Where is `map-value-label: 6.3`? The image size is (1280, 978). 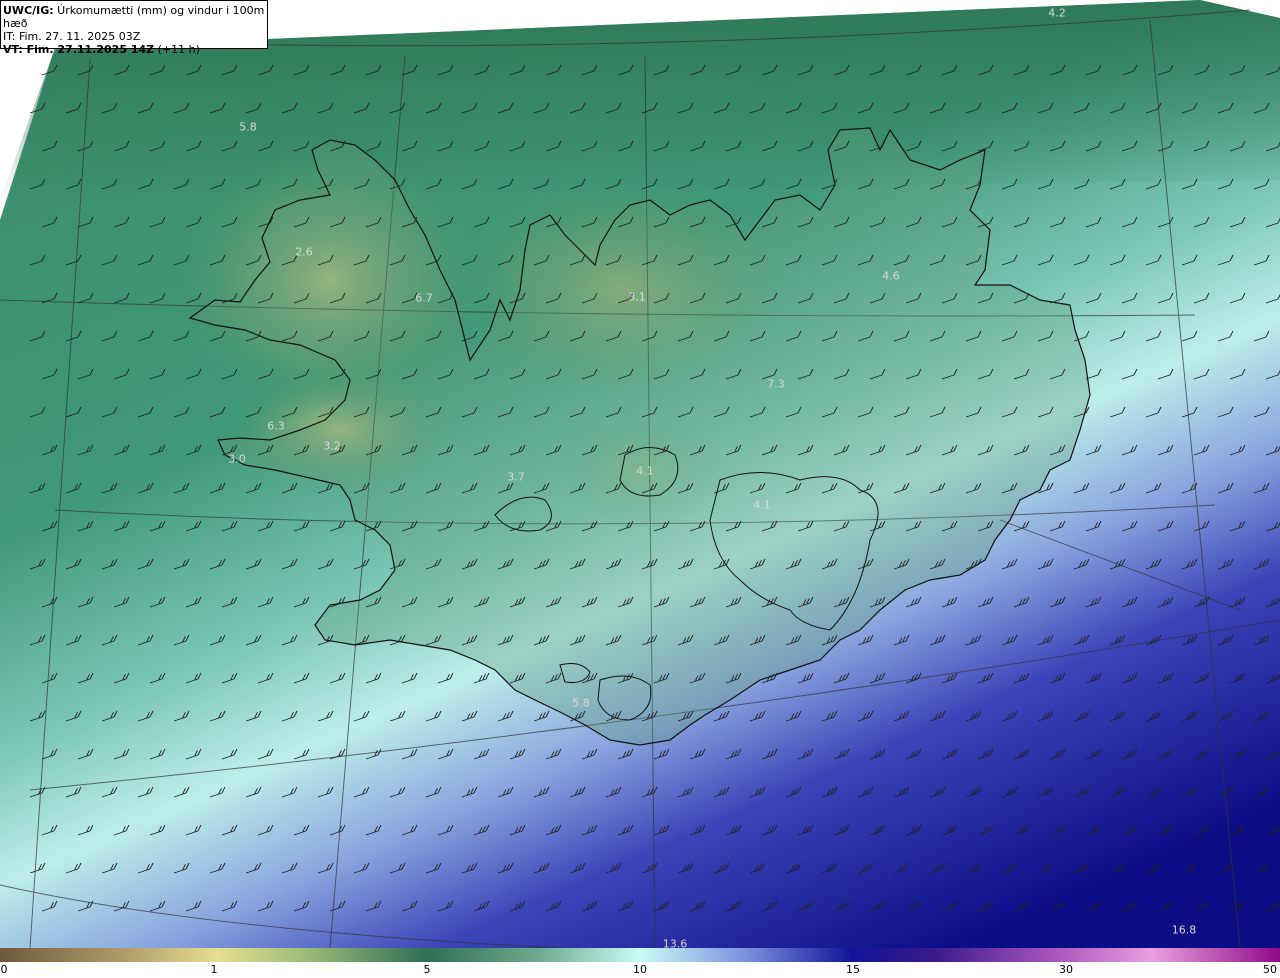 map-value-label: 6.3 is located at coordinates (276, 426).